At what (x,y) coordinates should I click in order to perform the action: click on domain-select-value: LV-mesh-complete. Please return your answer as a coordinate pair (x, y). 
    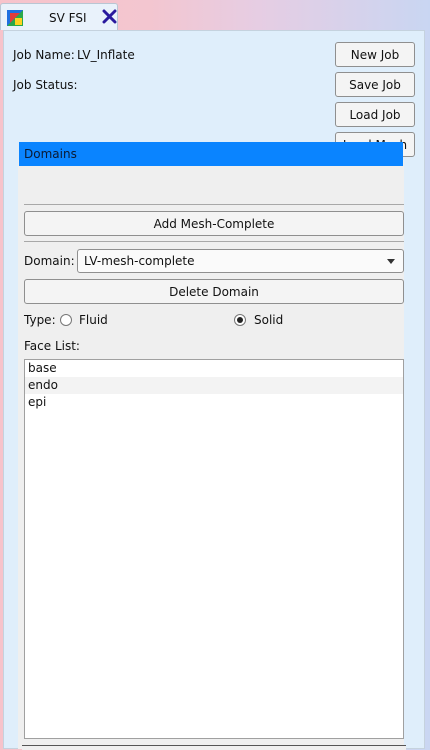
    Looking at the image, I should click on (139, 261).